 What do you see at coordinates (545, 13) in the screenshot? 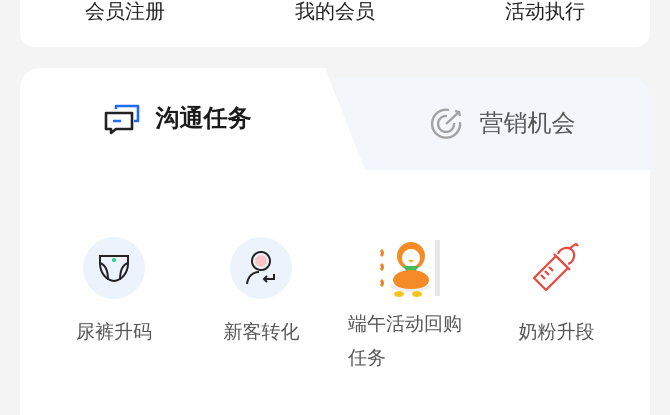
I see `menu-item: 活动执行` at bounding box center [545, 13].